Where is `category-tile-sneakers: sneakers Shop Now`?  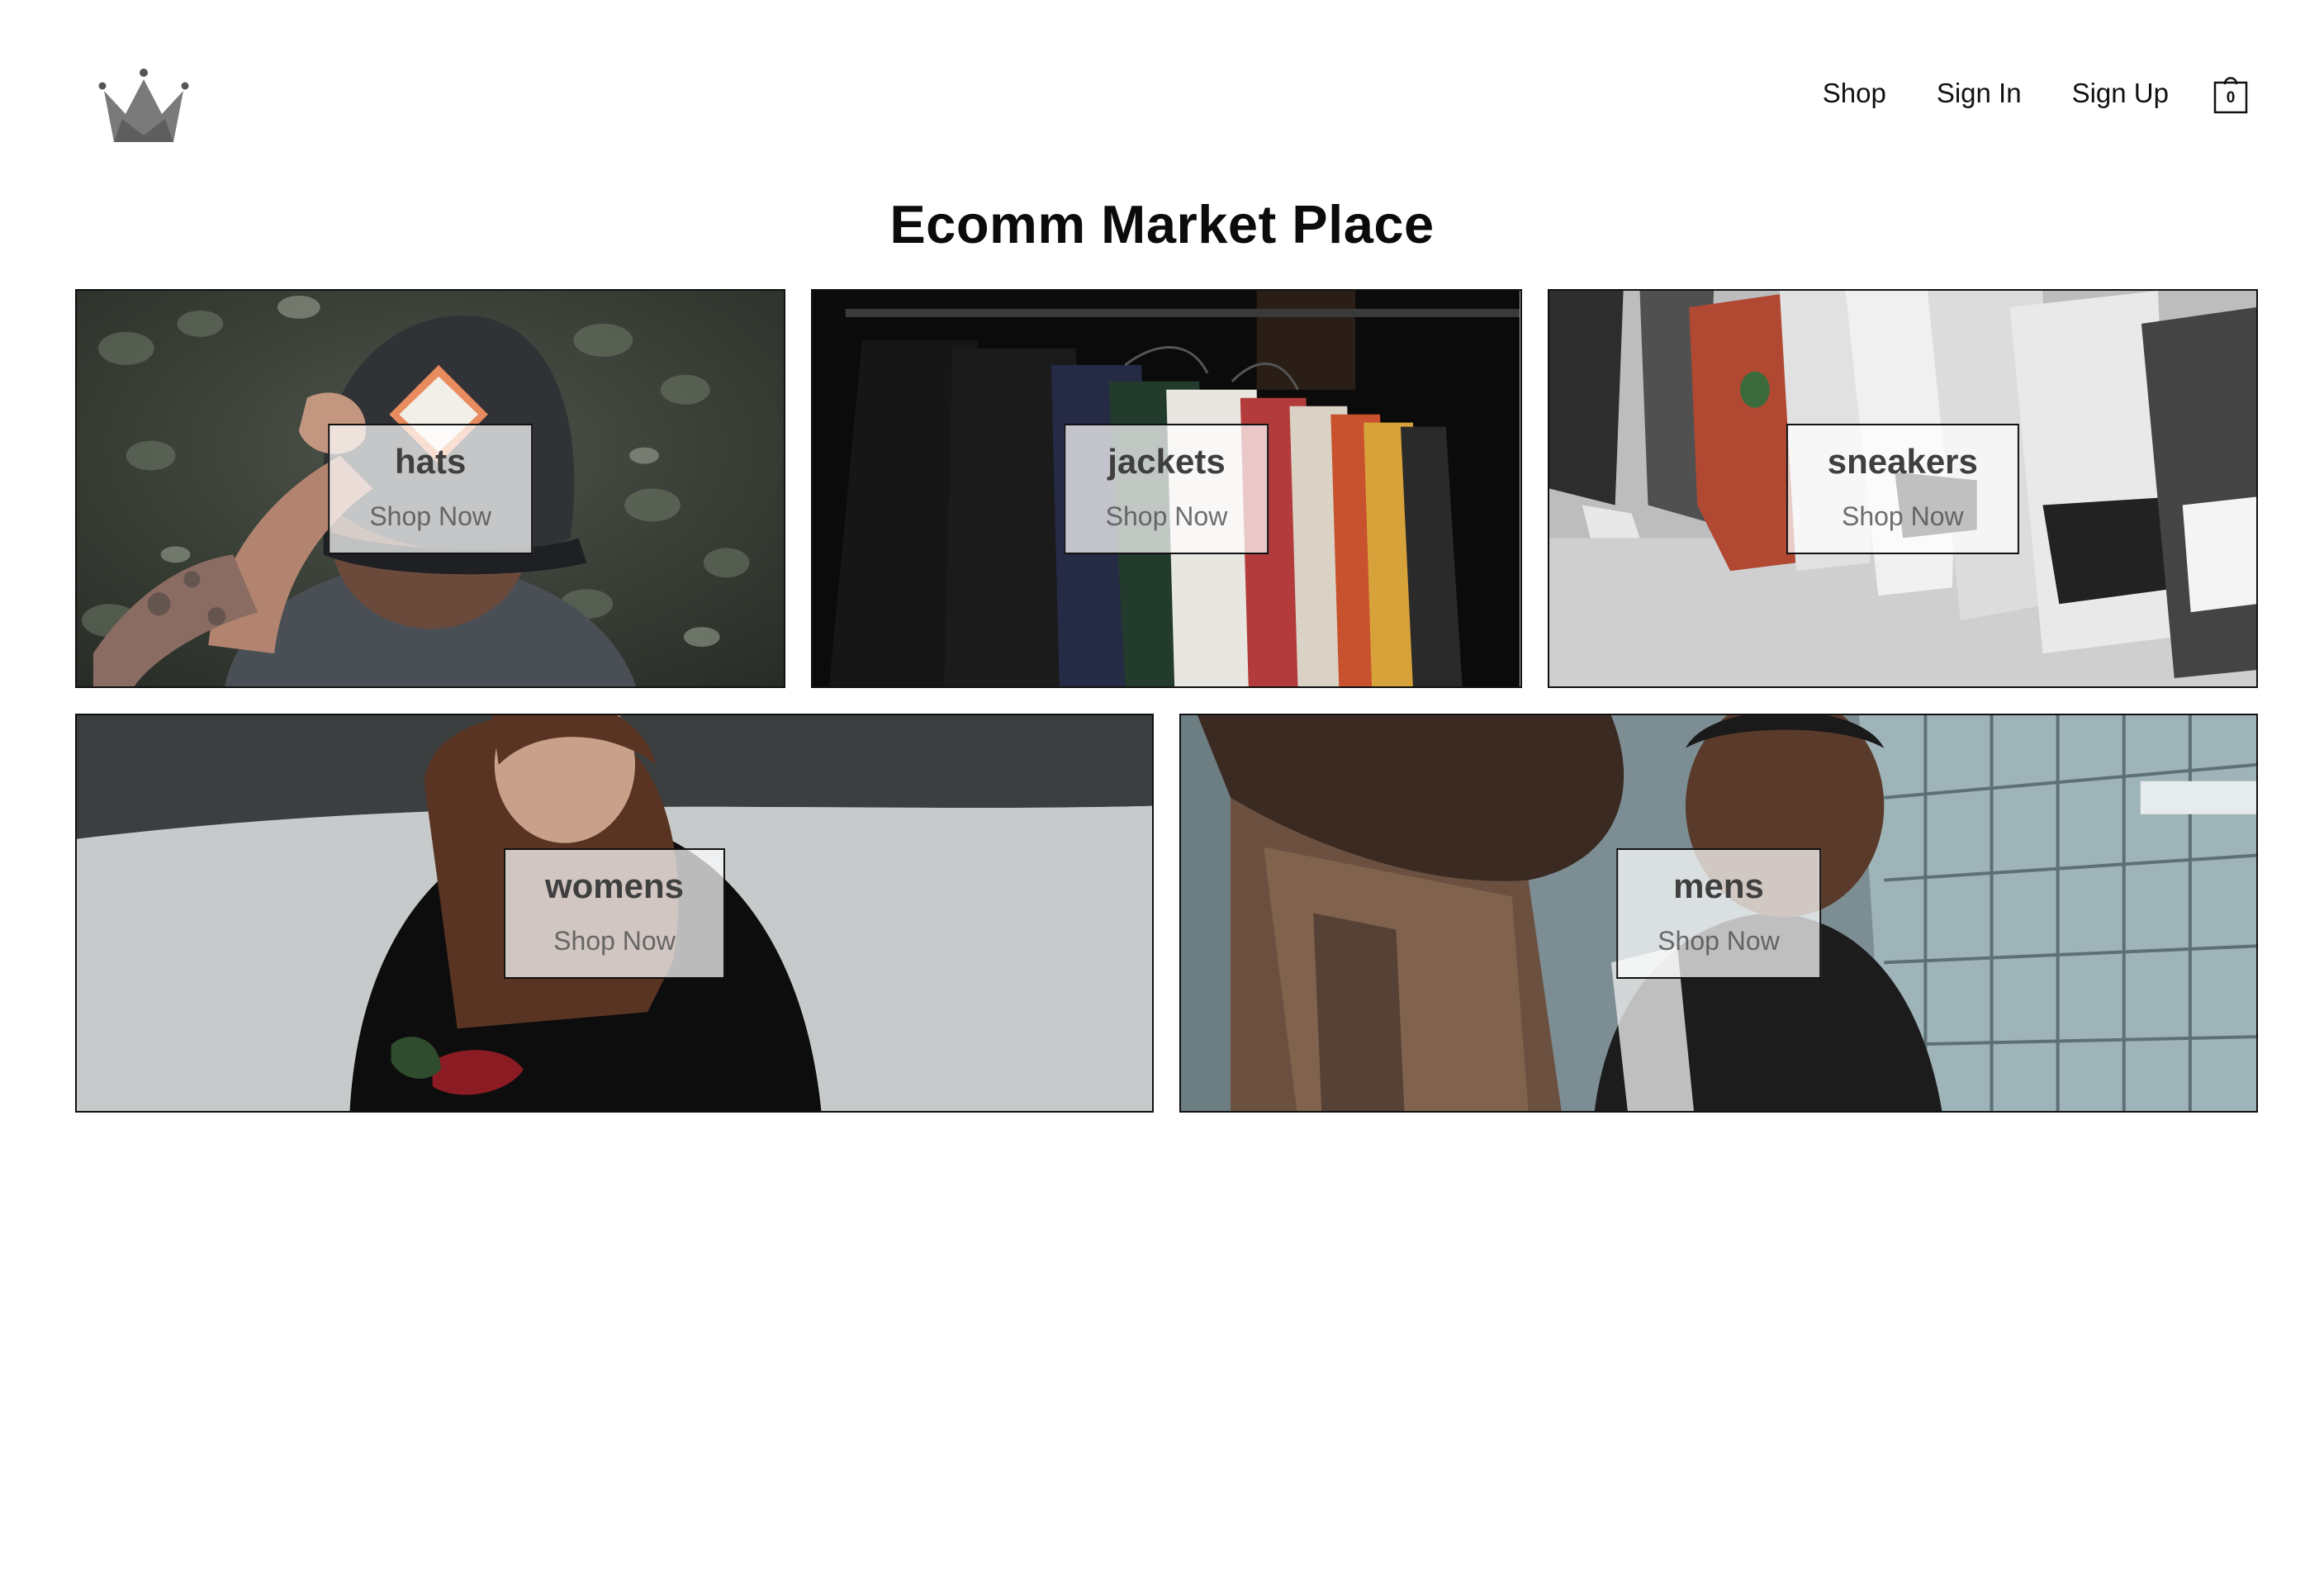
category-tile-sneakers: sneakers Shop Now is located at coordinates (1902, 488).